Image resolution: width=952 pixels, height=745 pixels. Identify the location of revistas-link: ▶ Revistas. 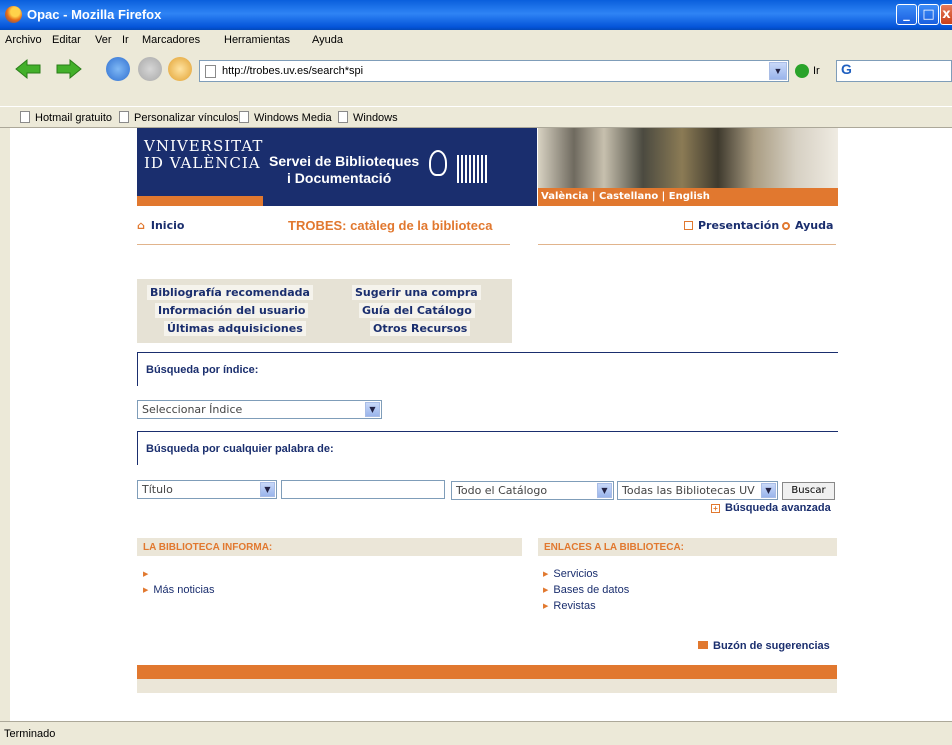
(569, 606).